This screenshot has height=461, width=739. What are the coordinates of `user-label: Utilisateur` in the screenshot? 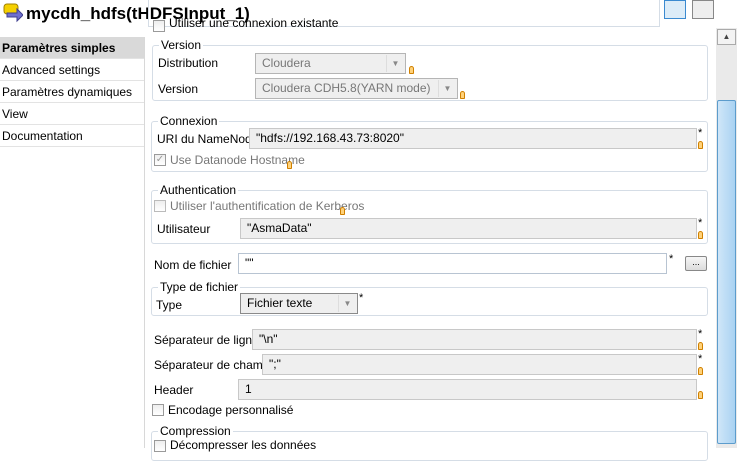 It's located at (184, 229).